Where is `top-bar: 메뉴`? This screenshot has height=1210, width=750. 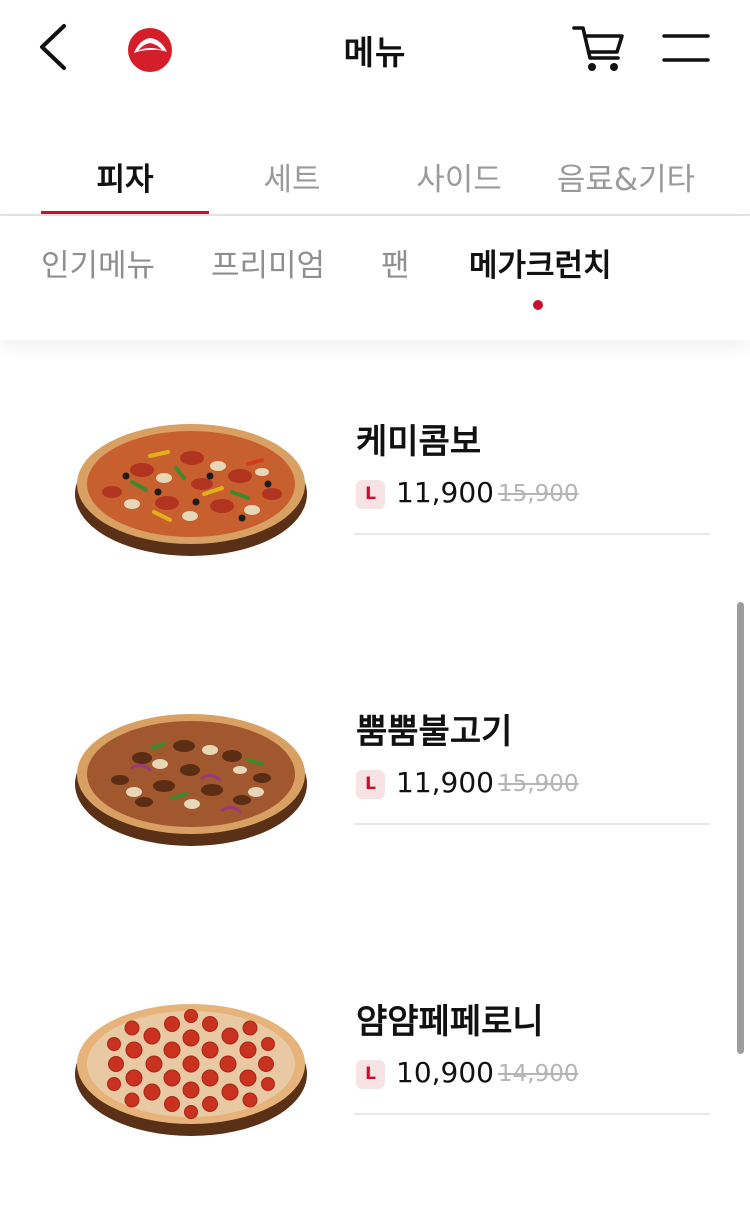 top-bar: 메뉴 is located at coordinates (375, 50).